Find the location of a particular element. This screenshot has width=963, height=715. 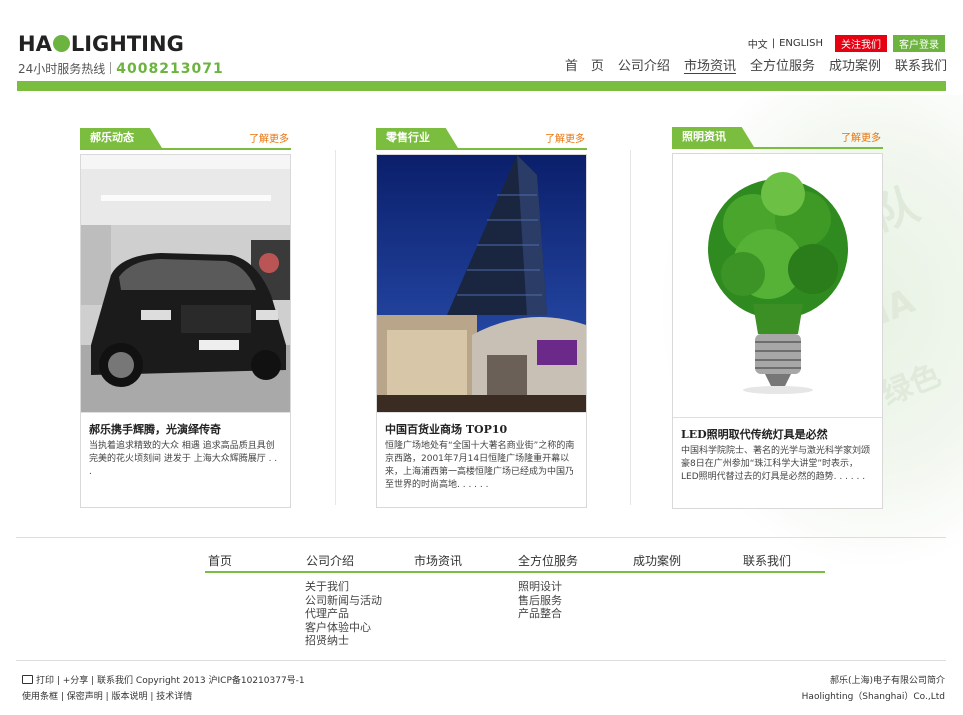

print-icon is located at coordinates (27, 679).